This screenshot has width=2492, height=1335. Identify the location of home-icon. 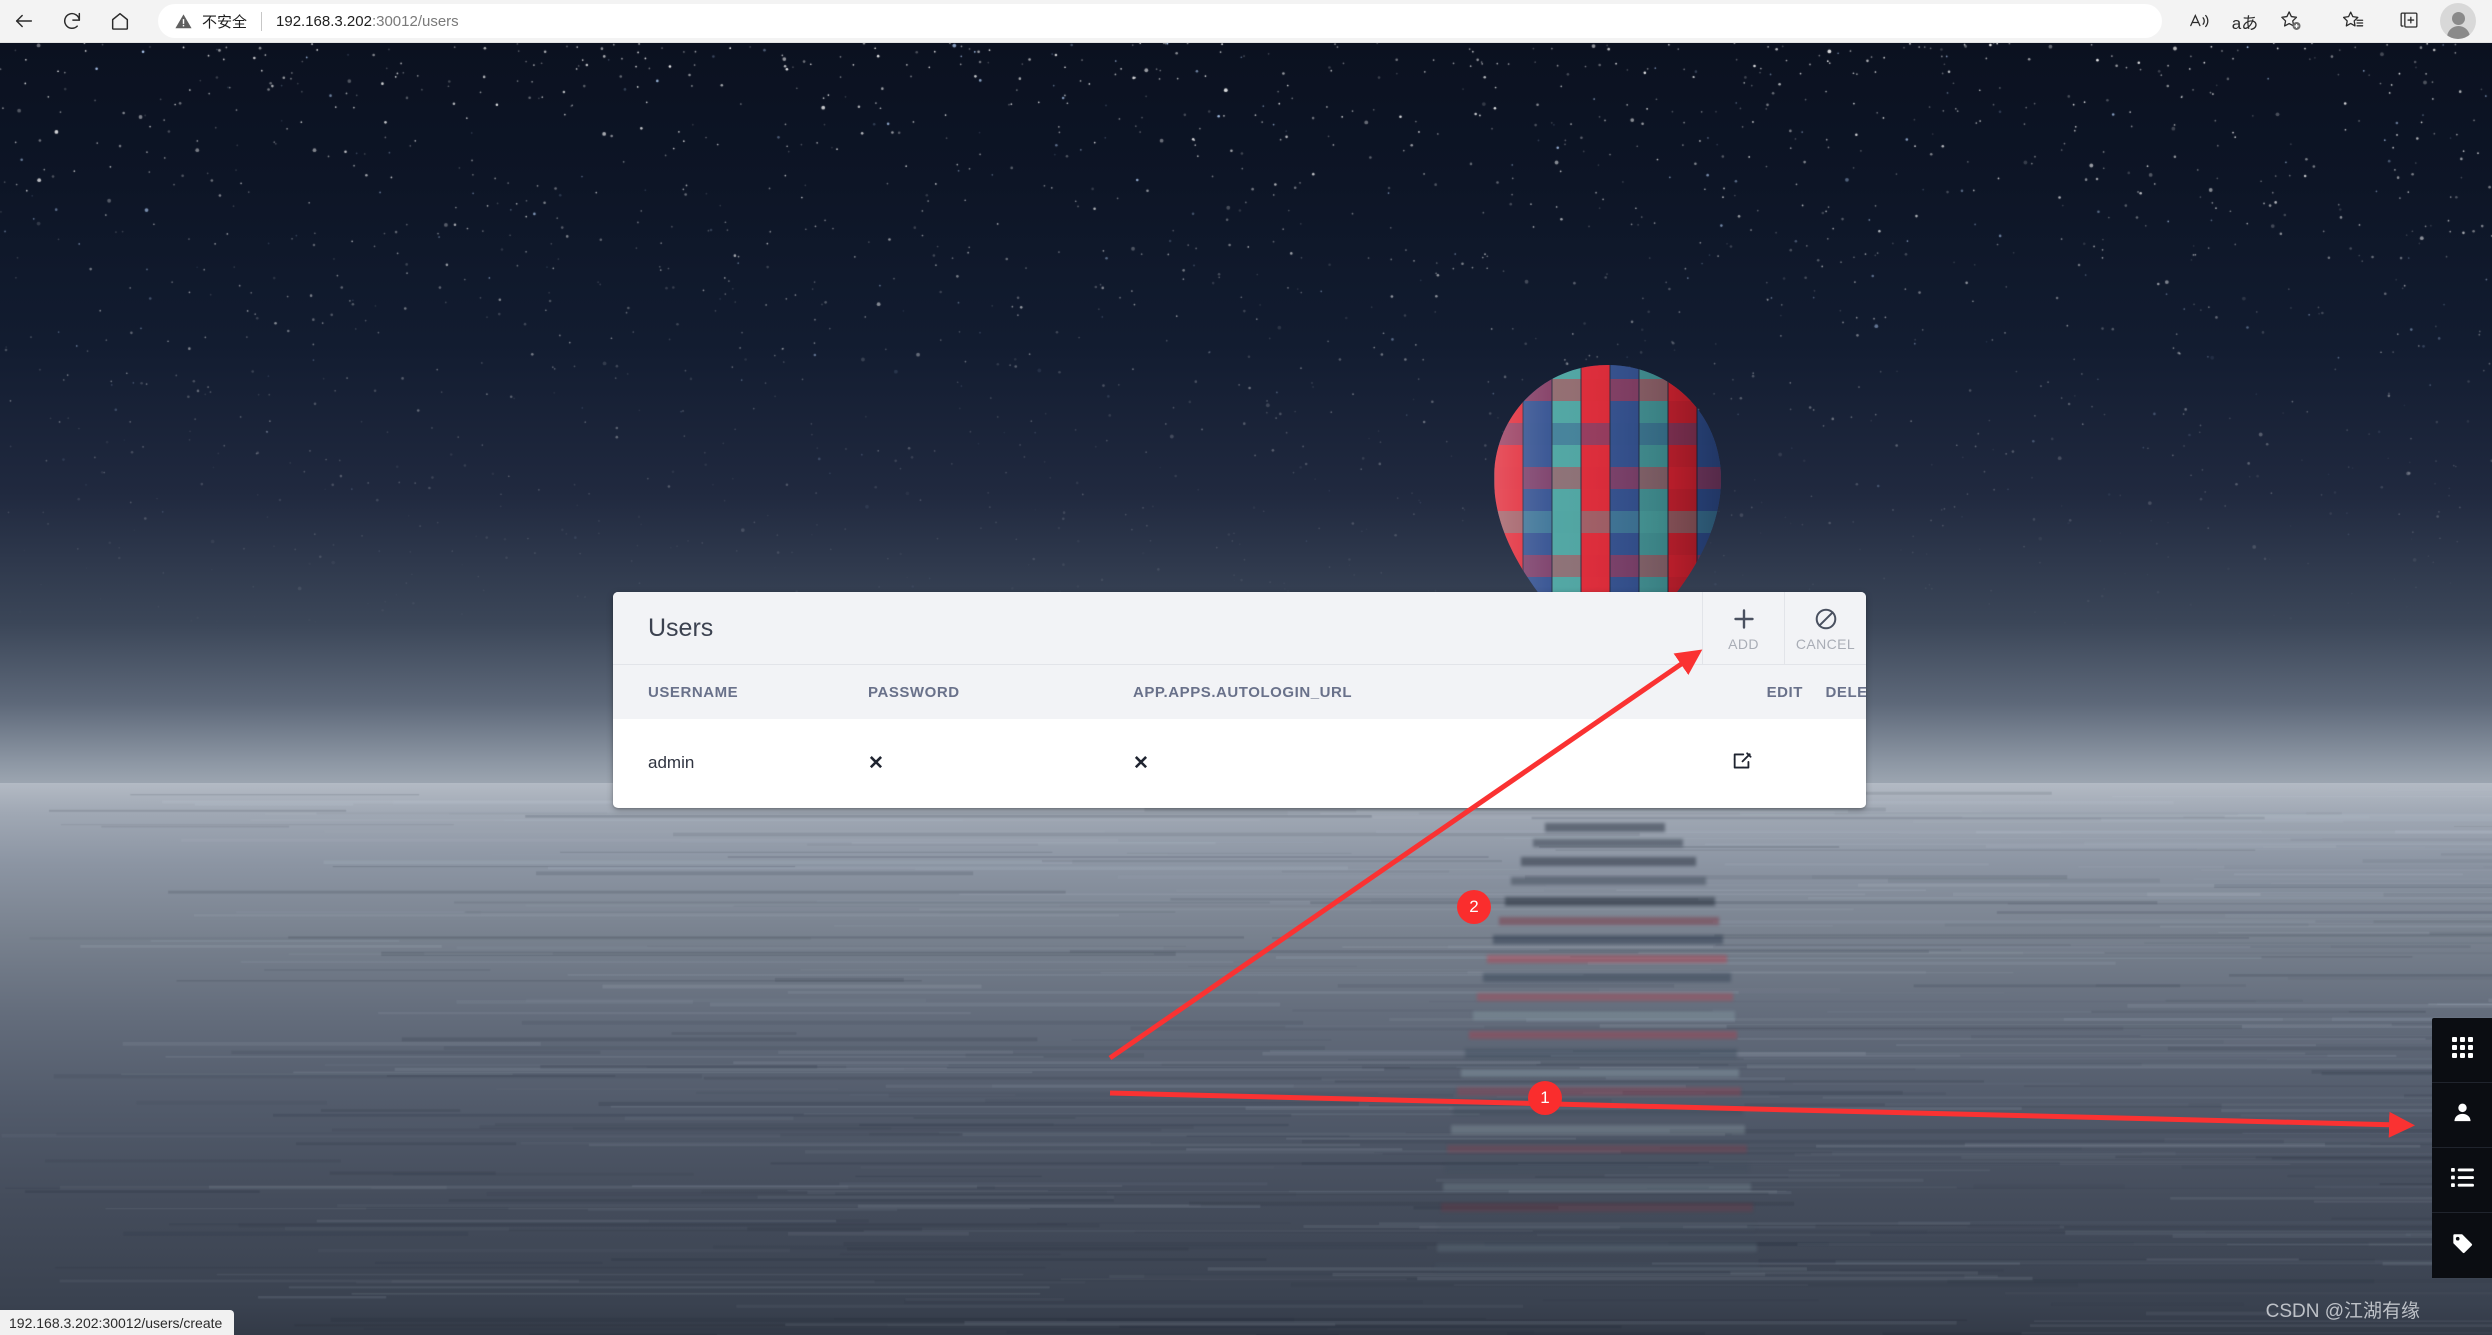
(120, 21).